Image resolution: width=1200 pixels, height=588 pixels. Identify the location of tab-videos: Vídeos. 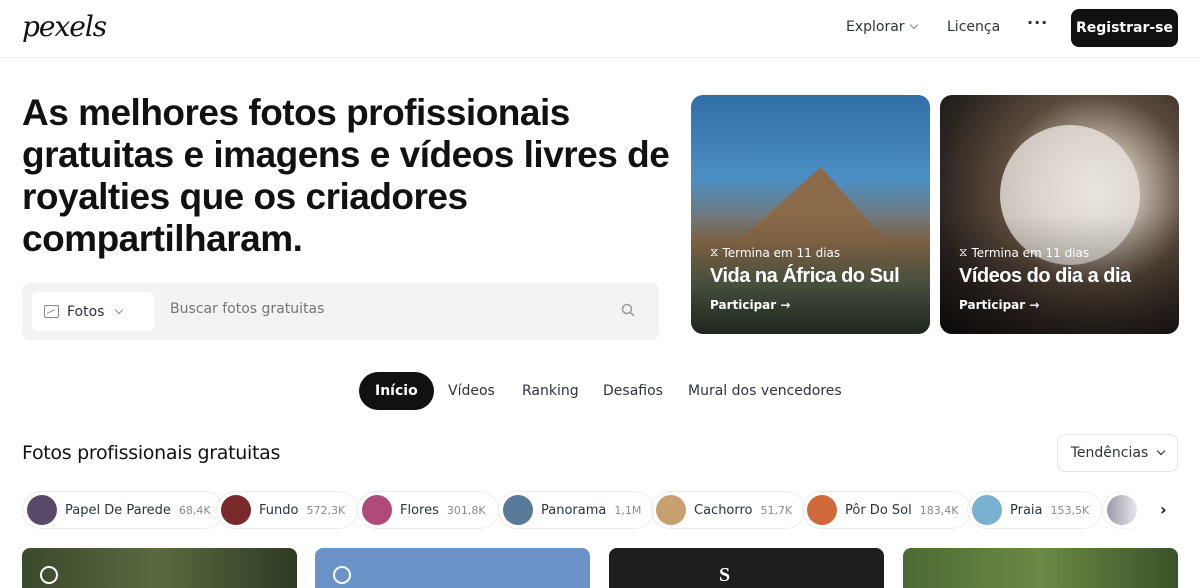
(471, 391).